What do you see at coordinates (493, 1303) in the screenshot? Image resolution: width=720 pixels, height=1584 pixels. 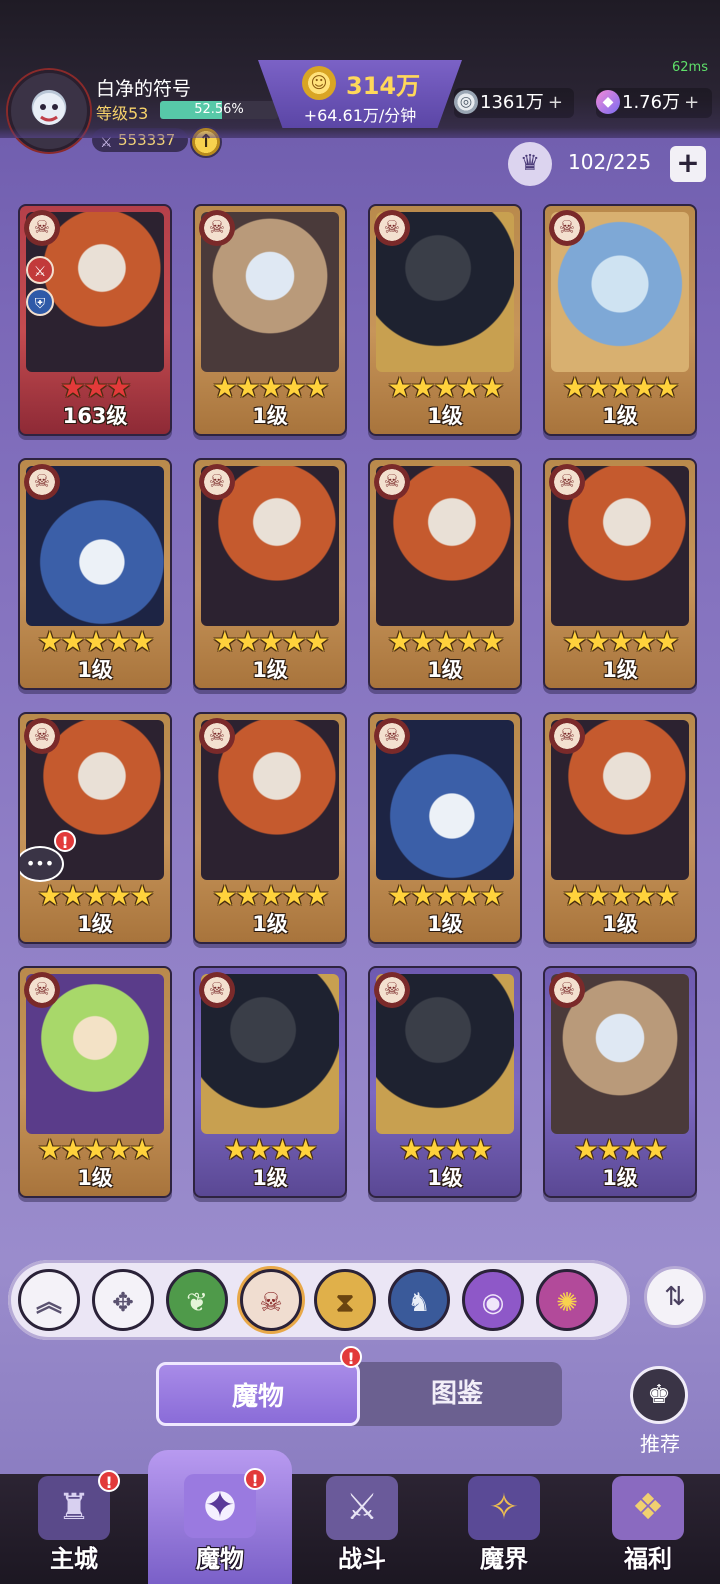 I see `eye-icon: ◉` at bounding box center [493, 1303].